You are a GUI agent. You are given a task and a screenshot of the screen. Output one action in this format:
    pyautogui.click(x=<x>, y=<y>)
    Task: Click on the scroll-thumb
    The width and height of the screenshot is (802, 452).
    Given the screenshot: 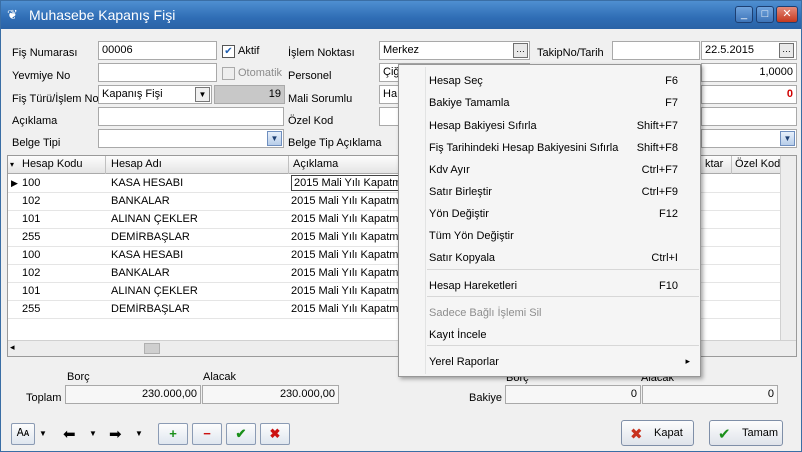 What is the action you would take?
    pyautogui.click(x=152, y=348)
    